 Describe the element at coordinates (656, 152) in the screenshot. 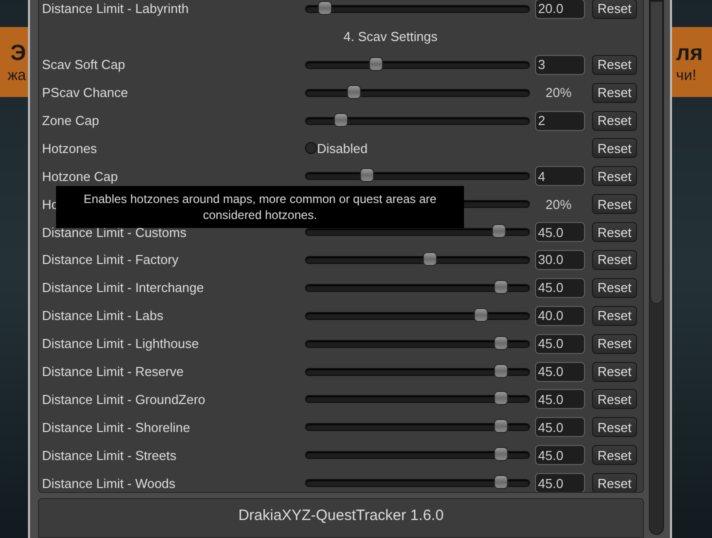

I see `scrollbar-thumb` at that location.